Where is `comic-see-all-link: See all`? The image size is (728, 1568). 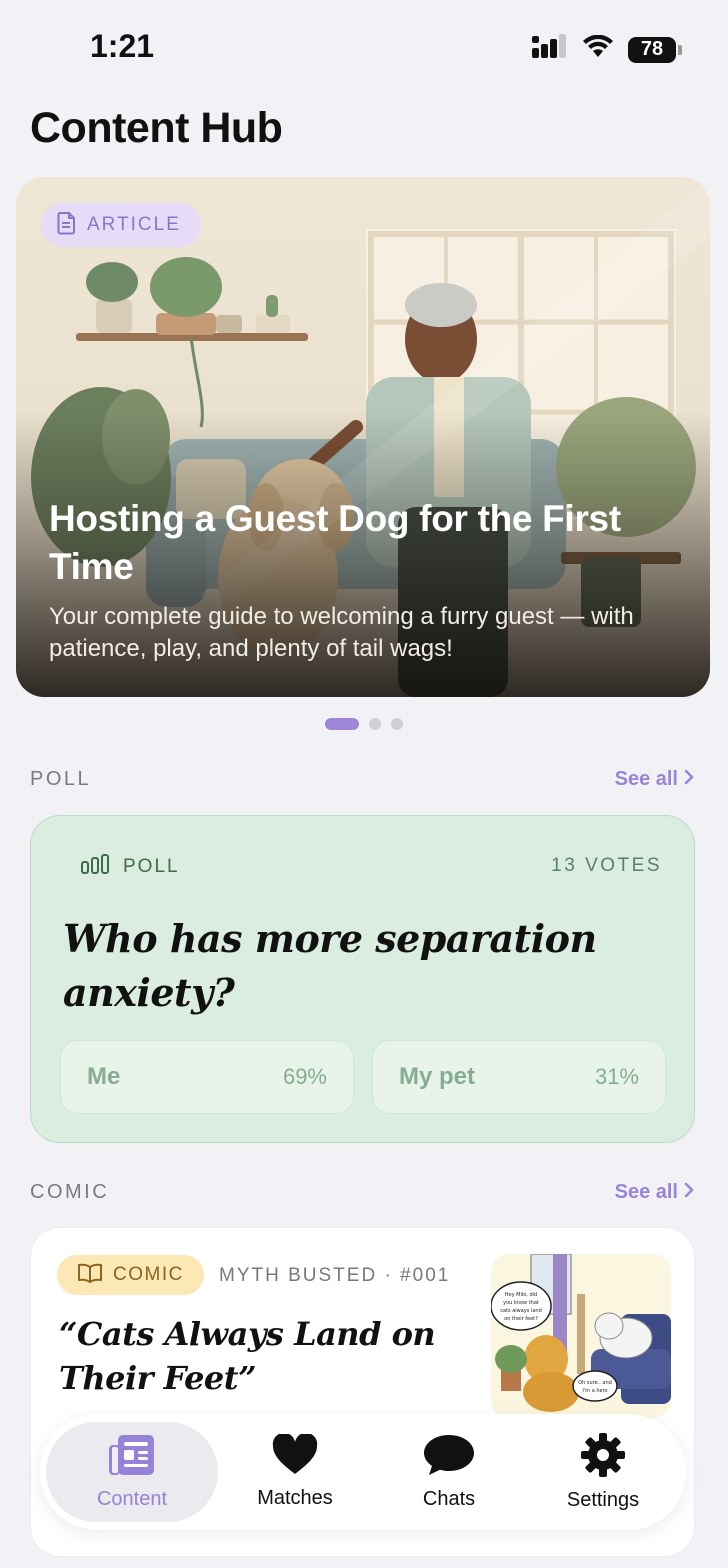 comic-see-all-link: See all is located at coordinates (654, 1192).